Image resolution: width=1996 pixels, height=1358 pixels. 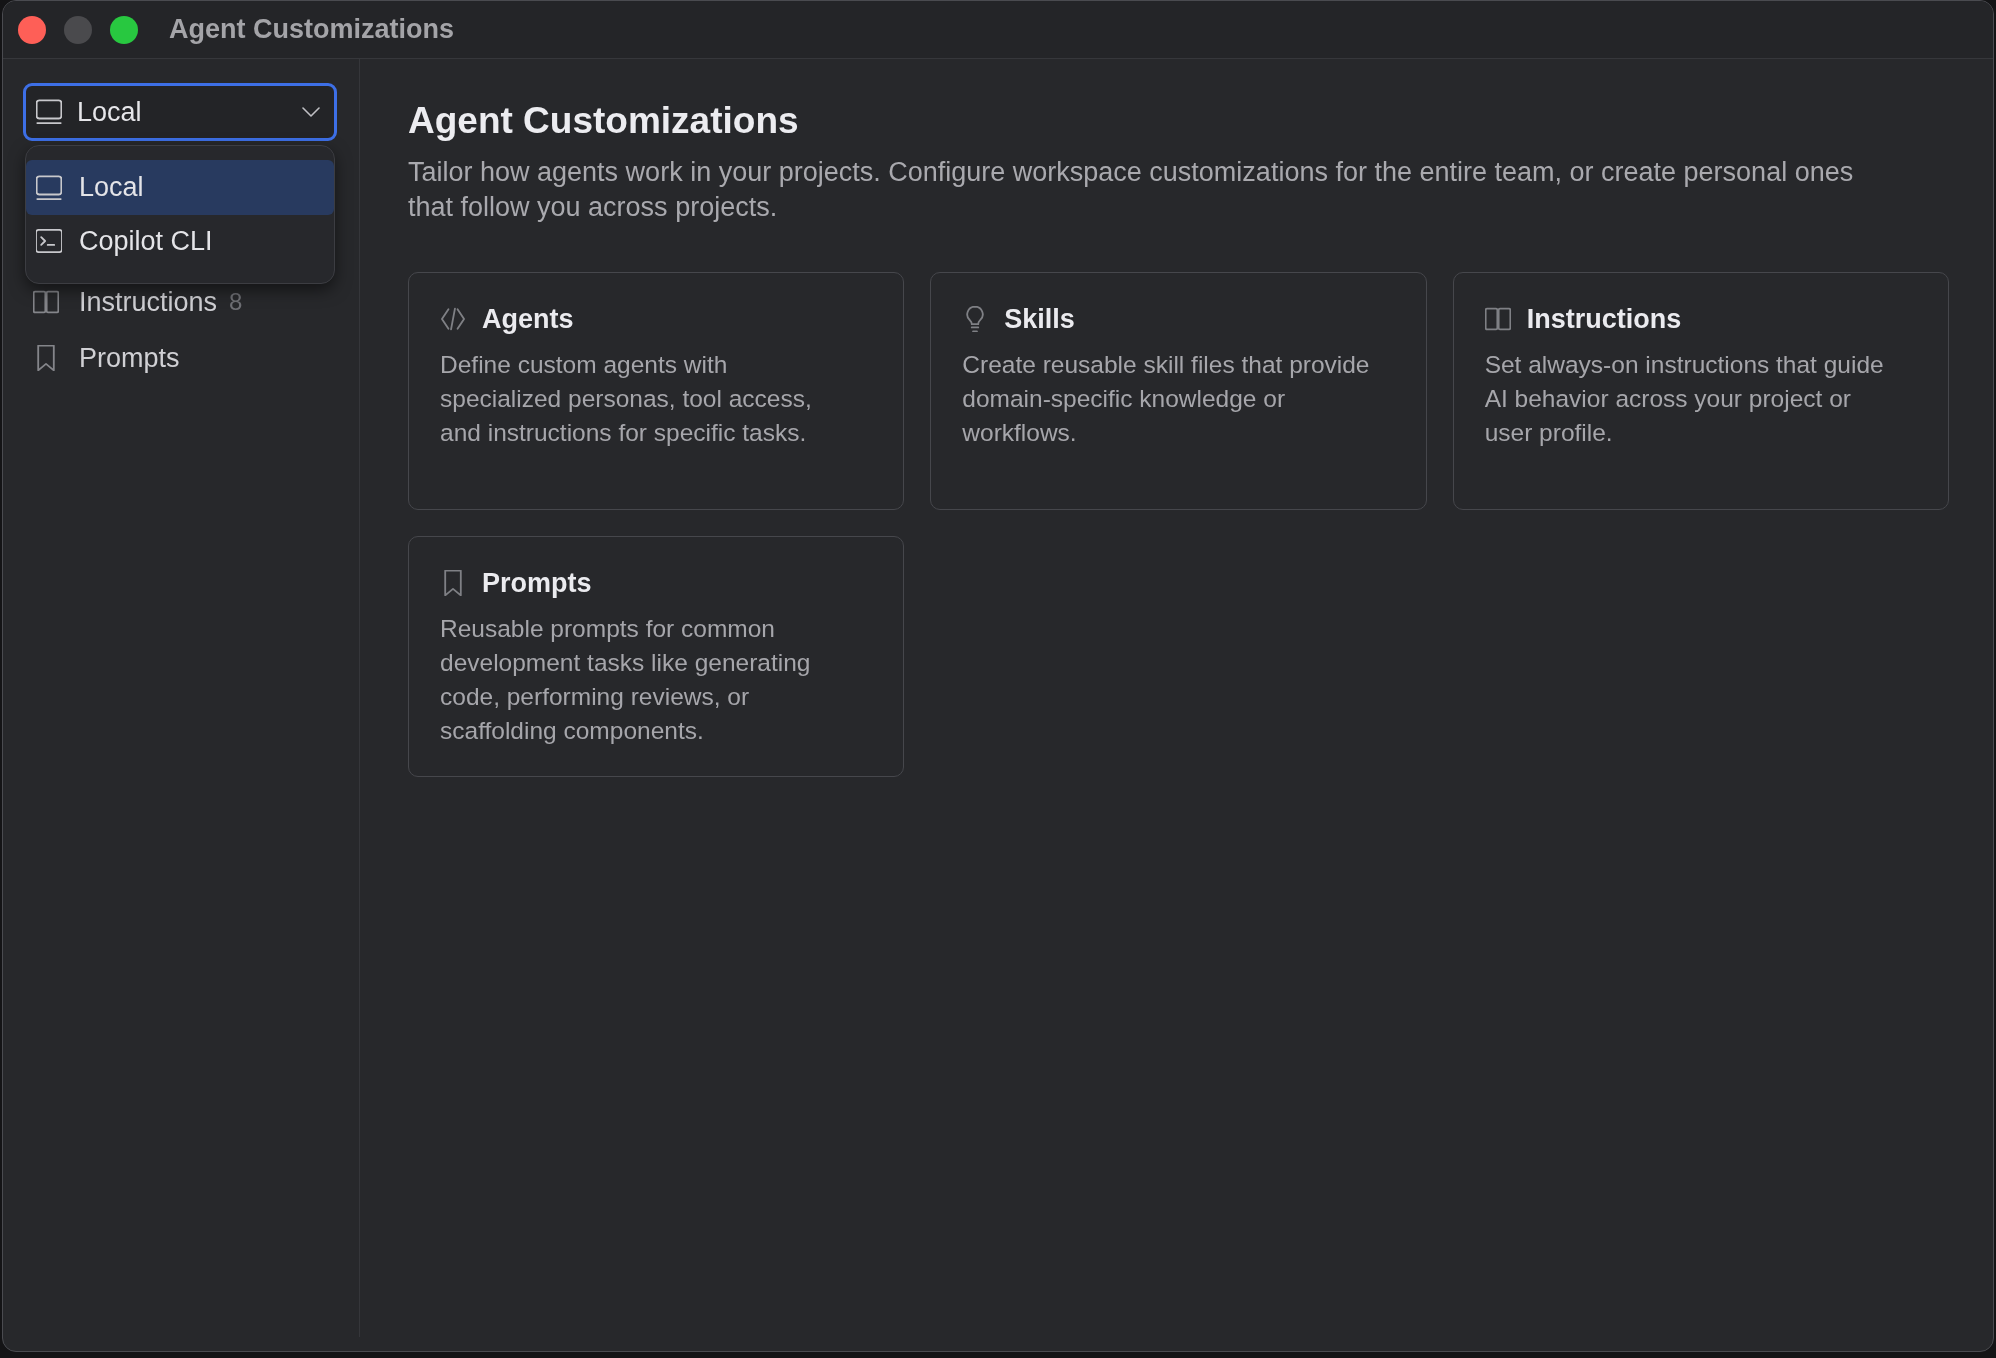 What do you see at coordinates (626, 680) in the screenshot?
I see `card-description: Reusable prompts for common development tasks like generating code, performing reviews, or scaffolding components.` at bounding box center [626, 680].